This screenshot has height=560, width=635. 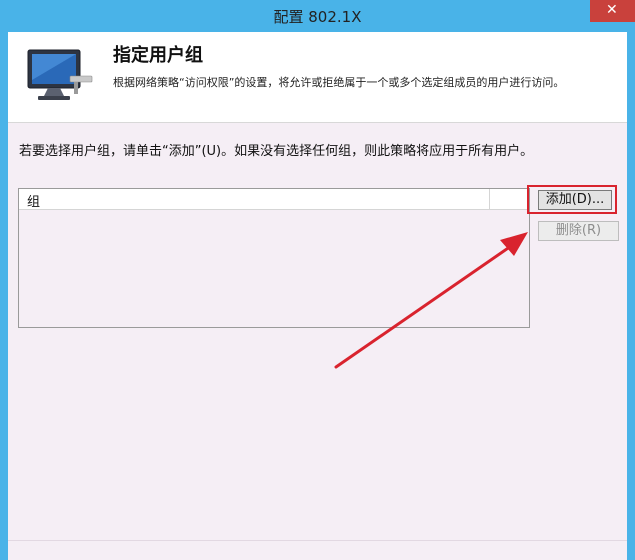 What do you see at coordinates (34, 202) in the screenshot?
I see `group-column-label: 组` at bounding box center [34, 202].